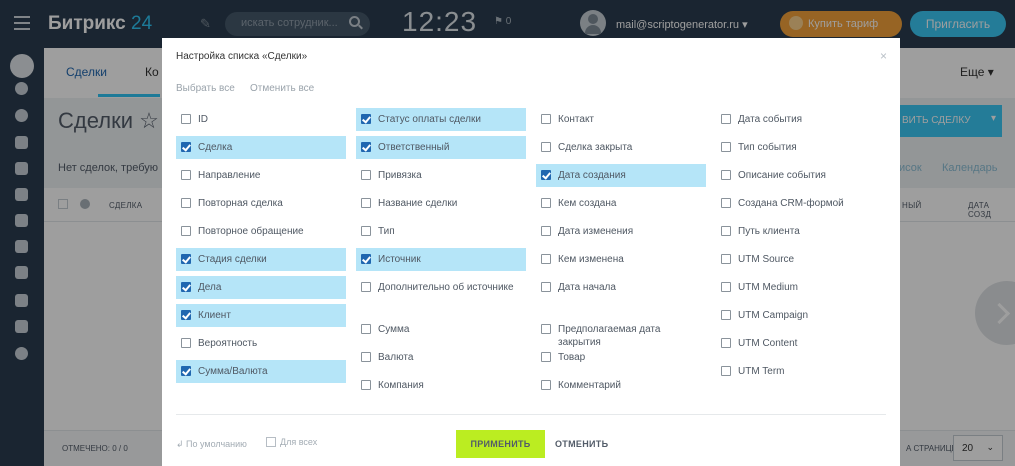  I want to click on field-label: Сделка, so click(215, 147).